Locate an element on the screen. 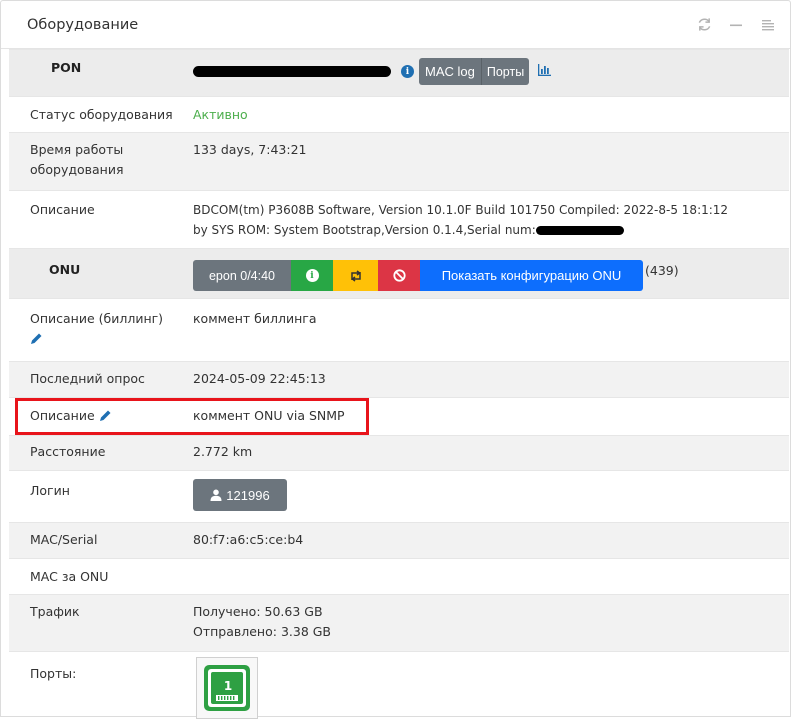 This screenshot has width=791, height=719. user-icon is located at coordinates (216, 495).